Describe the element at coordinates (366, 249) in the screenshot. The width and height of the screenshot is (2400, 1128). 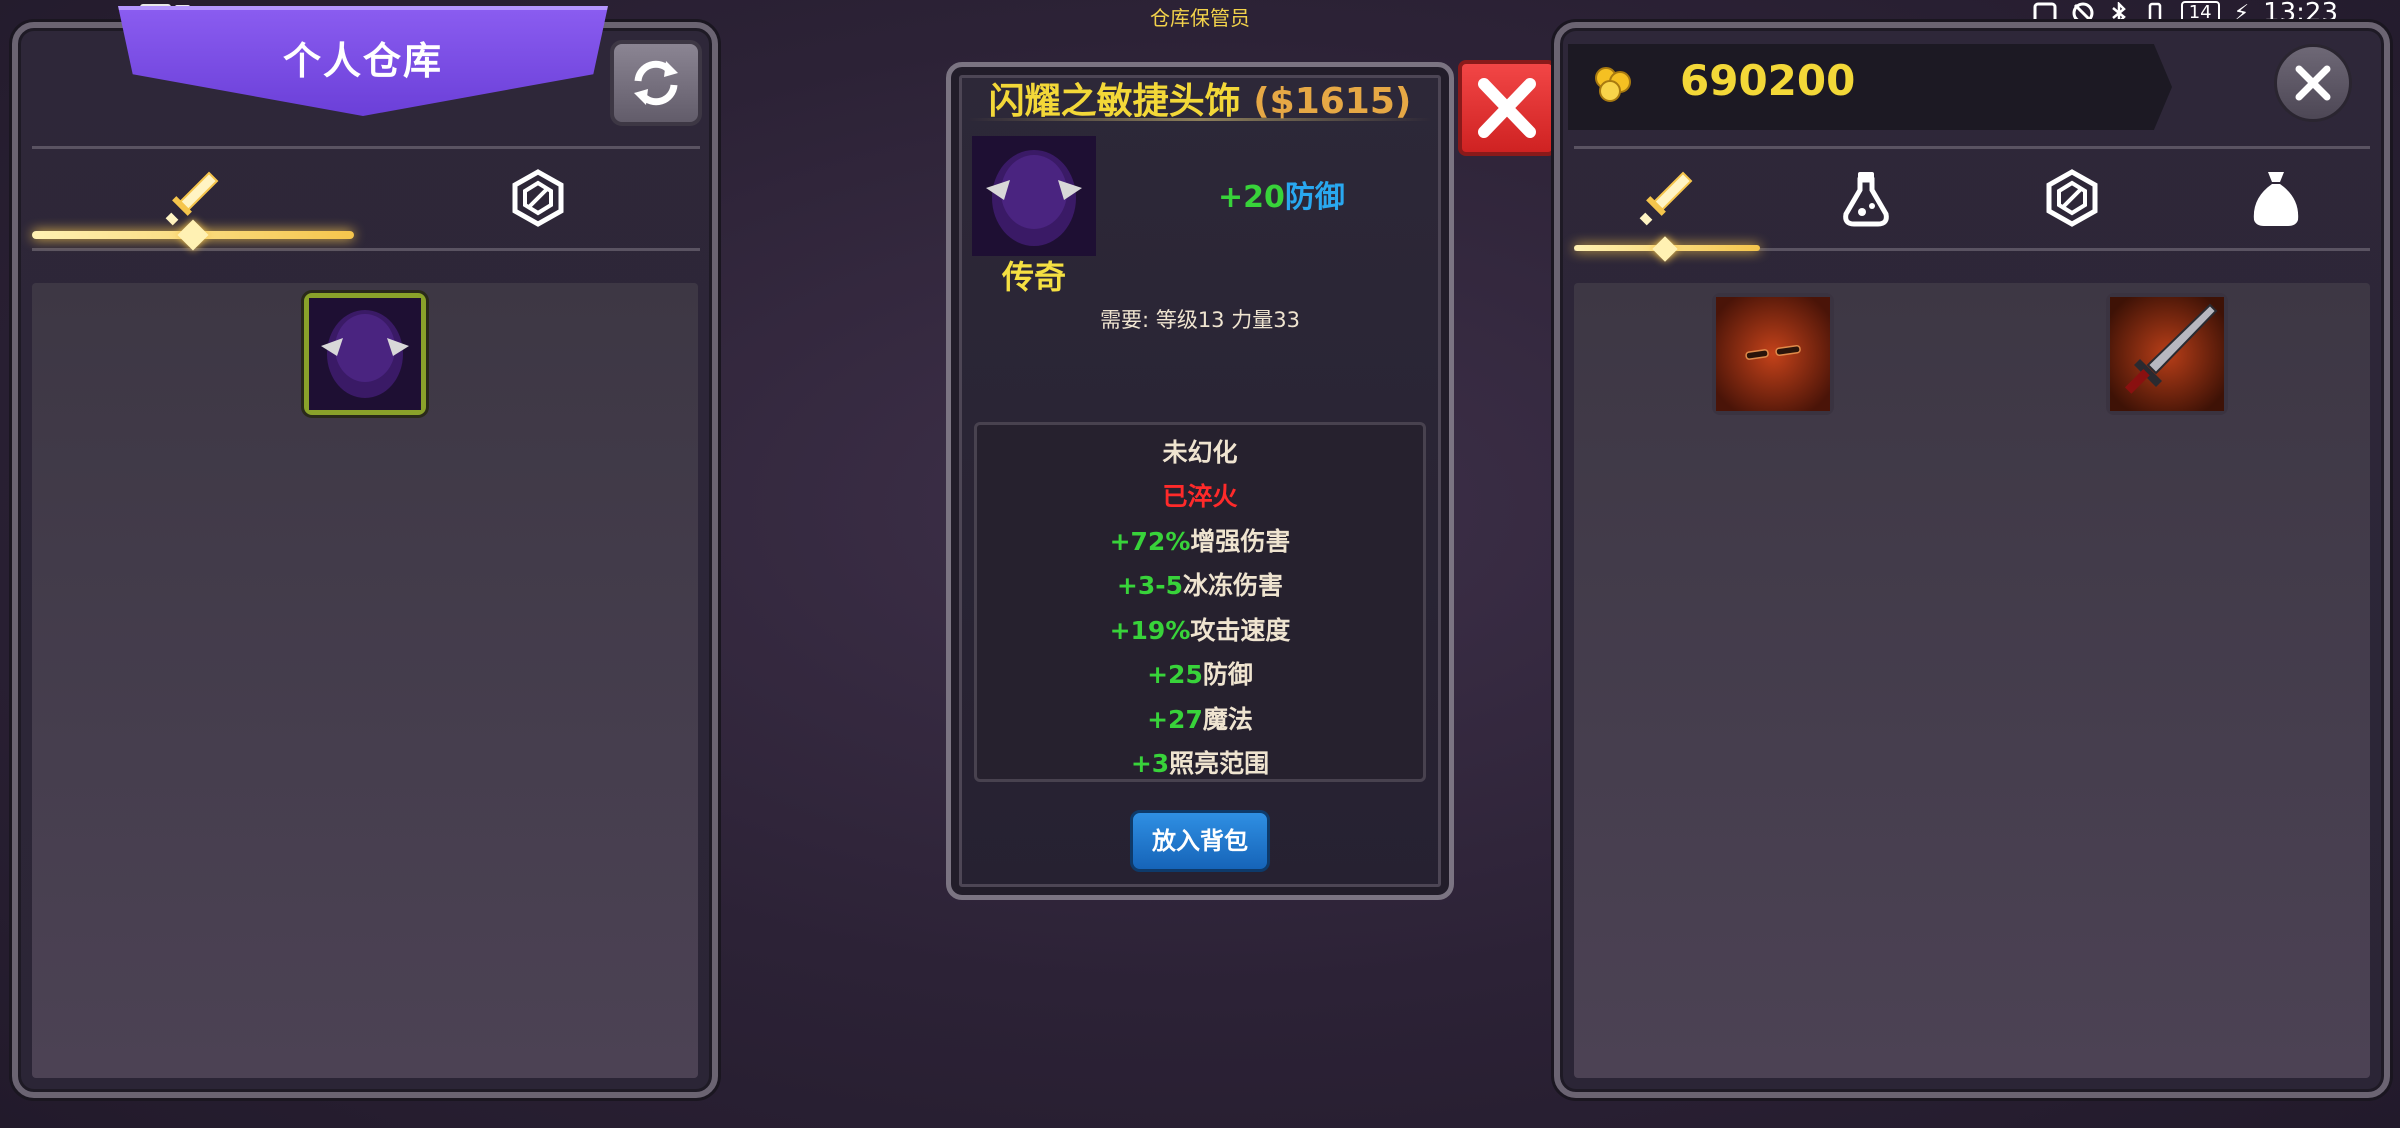
I see `divider-bottom` at that location.